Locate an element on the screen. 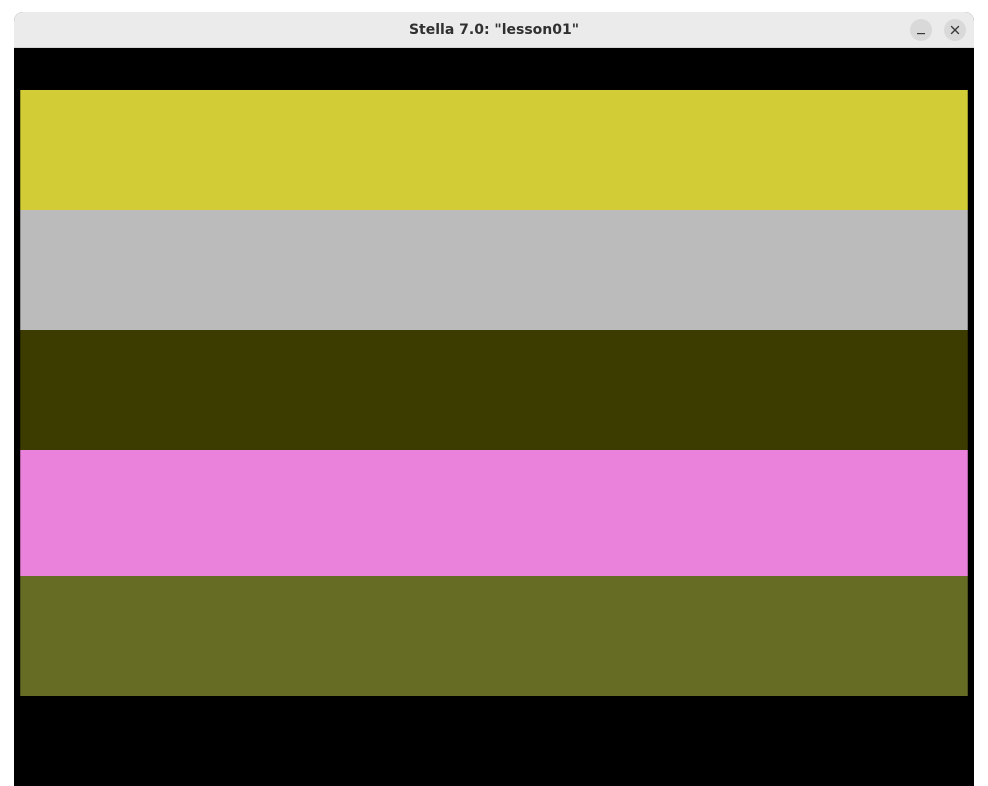 The width and height of the screenshot is (988, 786). close-icon is located at coordinates (955, 30).